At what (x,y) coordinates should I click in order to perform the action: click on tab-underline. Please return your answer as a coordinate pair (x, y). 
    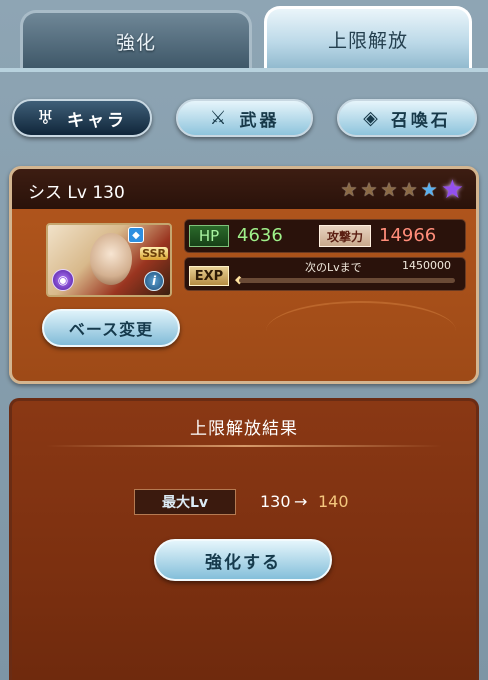
    Looking at the image, I should click on (244, 70).